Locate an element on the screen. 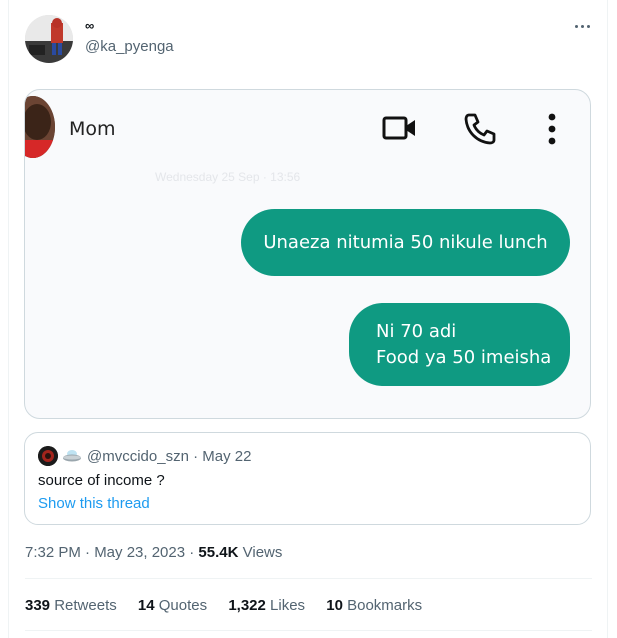 This screenshot has height=638, width=617. likes-label: Likes is located at coordinates (288, 605).